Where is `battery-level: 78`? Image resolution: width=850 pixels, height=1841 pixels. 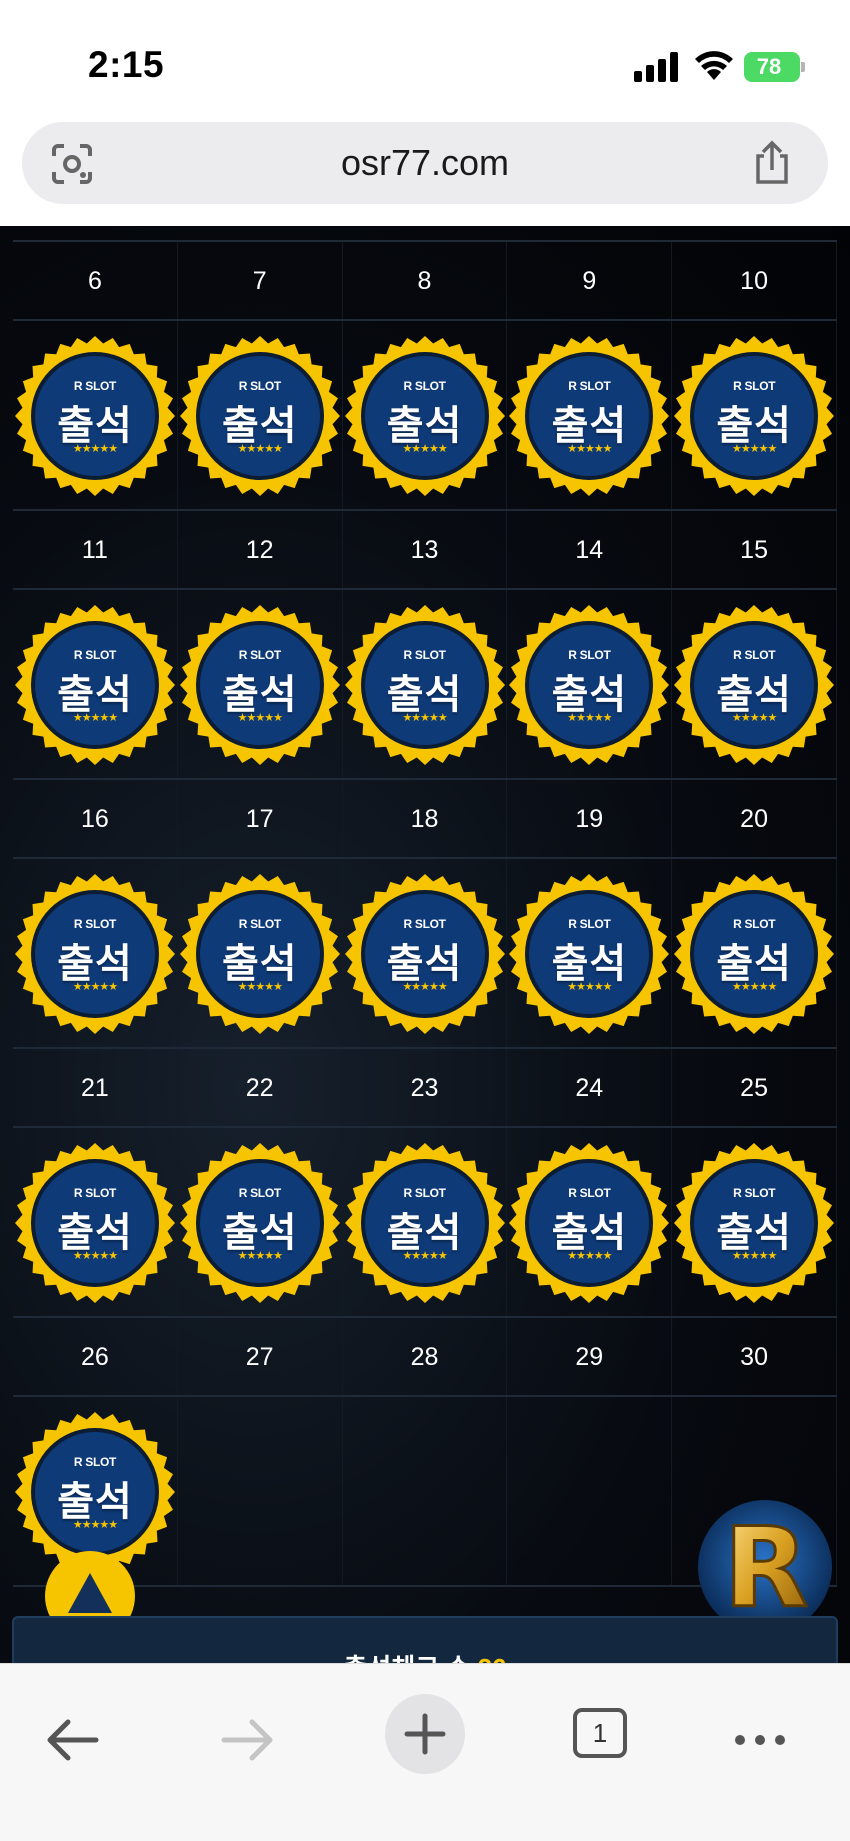
battery-level: 78 is located at coordinates (772, 67).